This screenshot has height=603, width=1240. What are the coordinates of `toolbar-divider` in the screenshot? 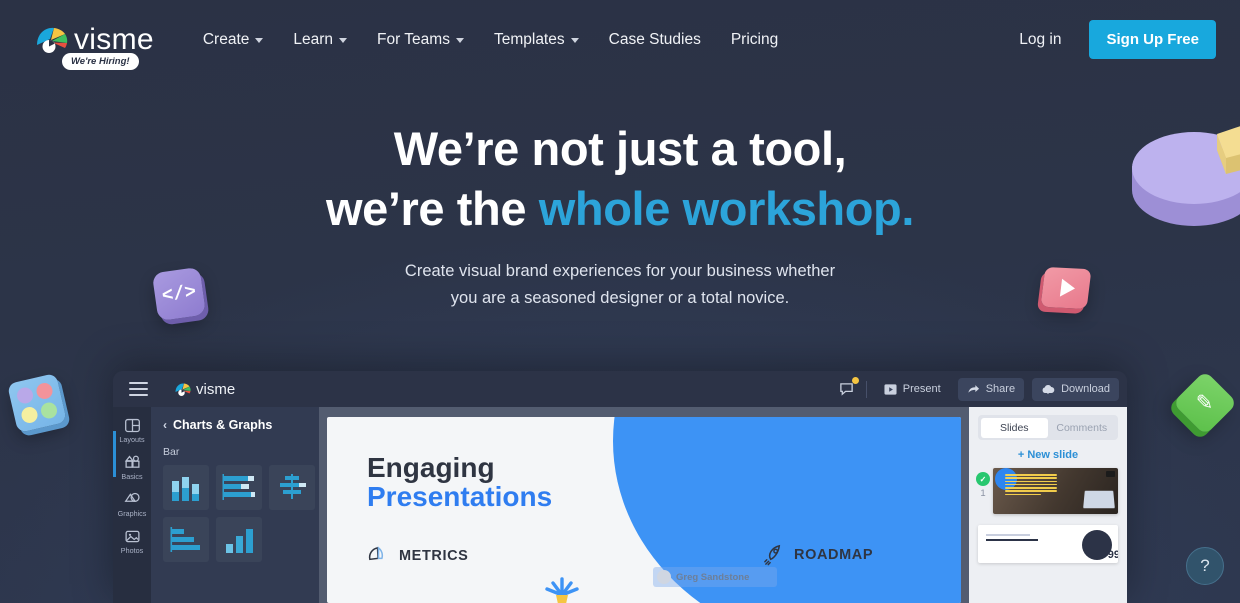 It's located at (866, 389).